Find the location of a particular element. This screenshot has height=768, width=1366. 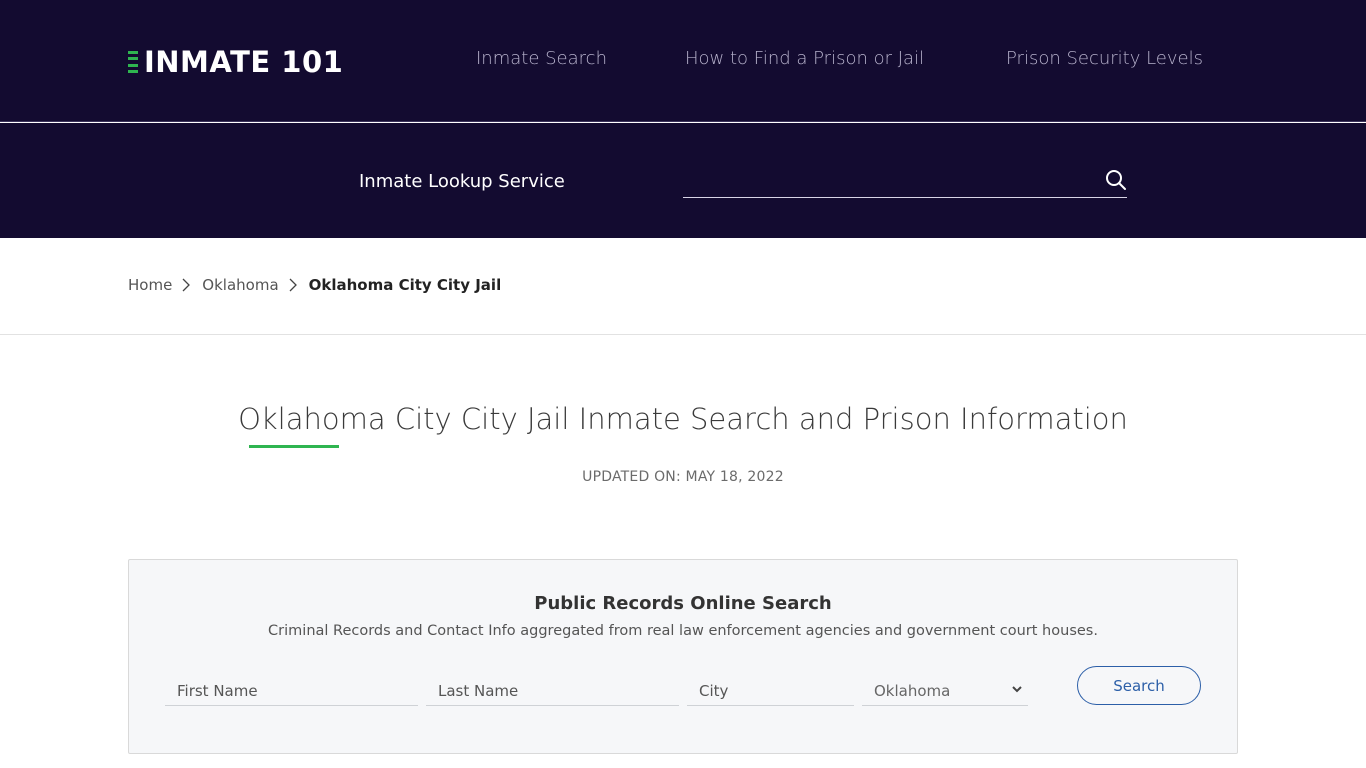

state-select: Oklahoma is located at coordinates (945, 687).